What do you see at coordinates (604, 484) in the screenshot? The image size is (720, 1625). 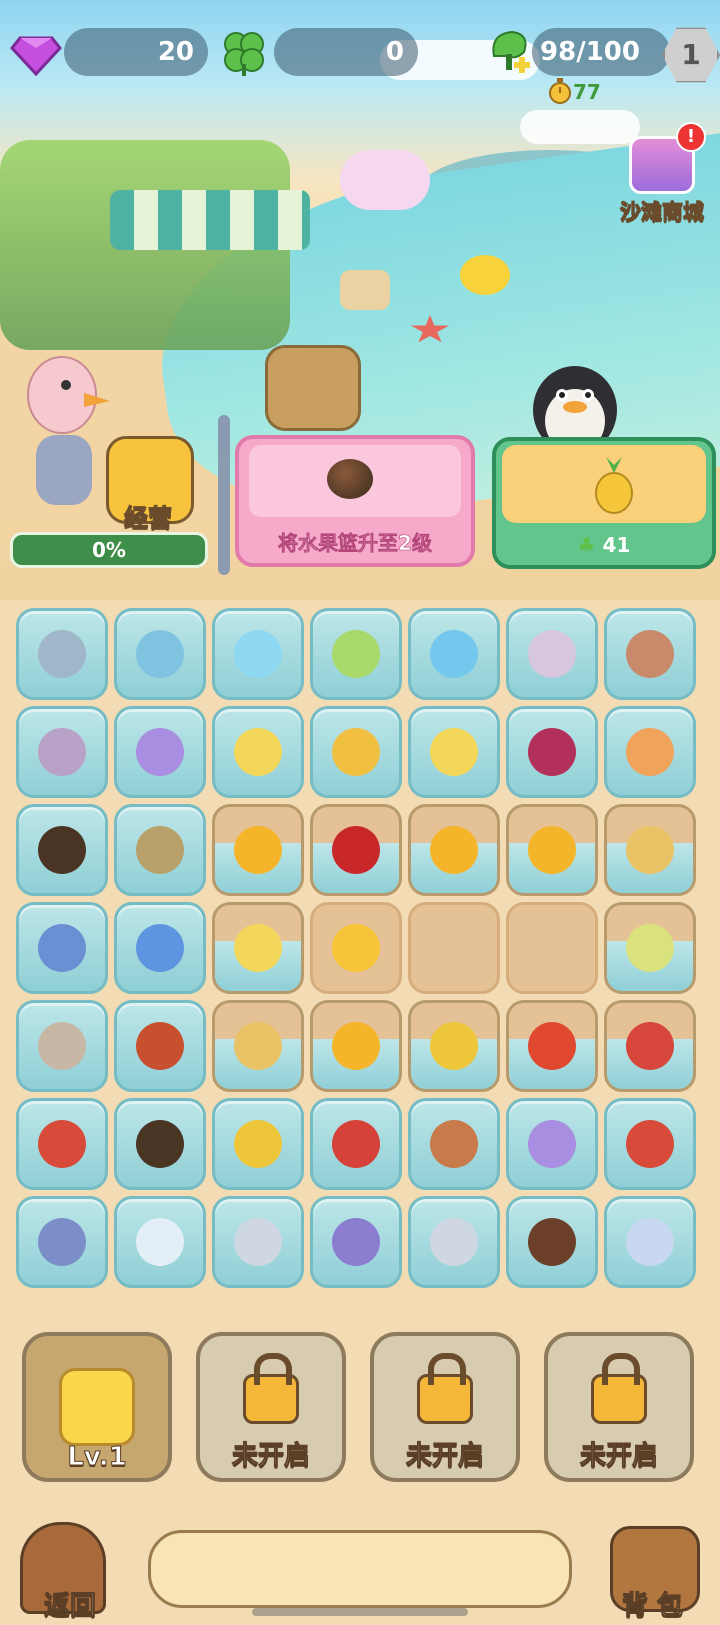 I see `reward-item-panel` at bounding box center [604, 484].